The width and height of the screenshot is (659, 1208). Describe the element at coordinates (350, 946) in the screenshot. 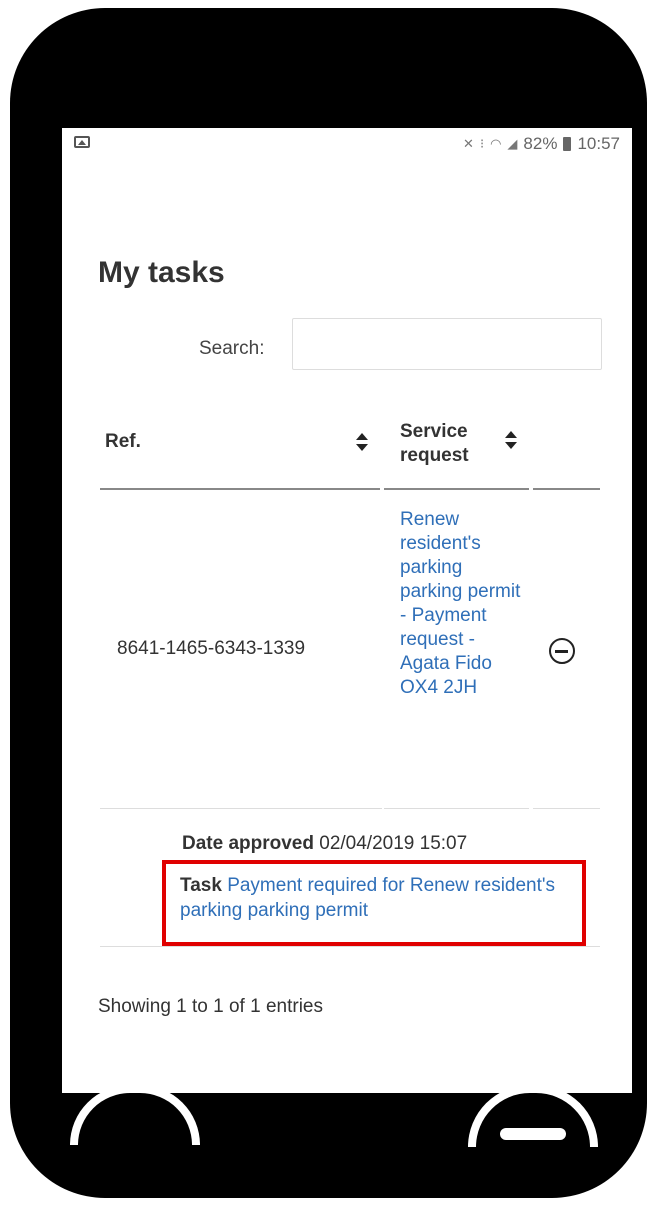

I see `detail-divider` at that location.